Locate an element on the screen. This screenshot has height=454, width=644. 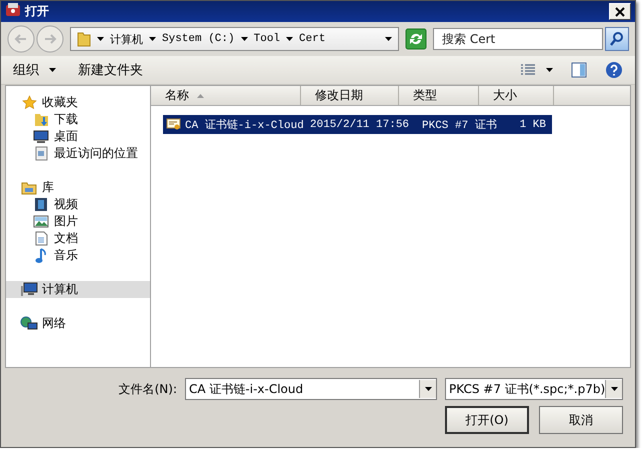
network-icon is located at coordinates (29, 324).